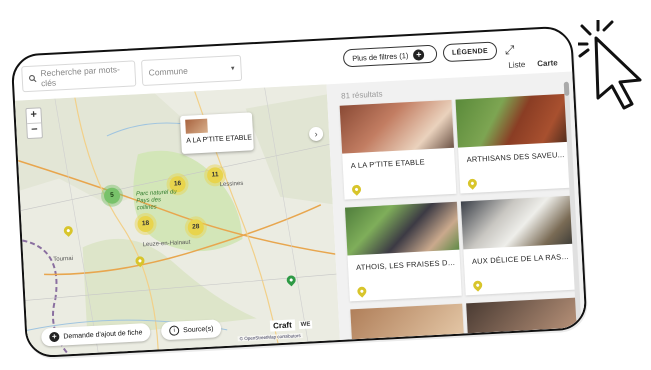  What do you see at coordinates (34, 130) in the screenshot?
I see `zoom-out-button: −` at bounding box center [34, 130].